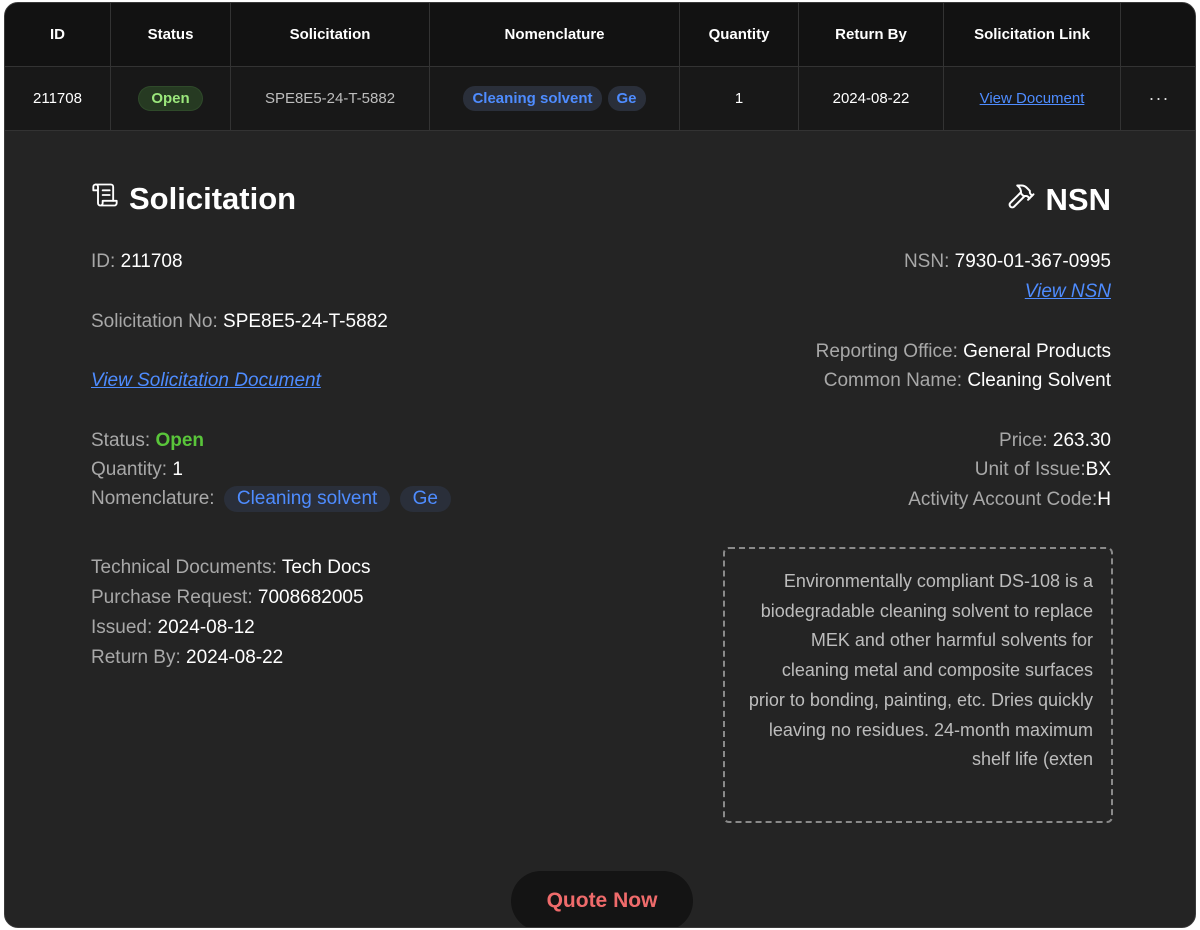  I want to click on detail-nsn: NSN: 7930-01-367-0995, so click(1007, 261).